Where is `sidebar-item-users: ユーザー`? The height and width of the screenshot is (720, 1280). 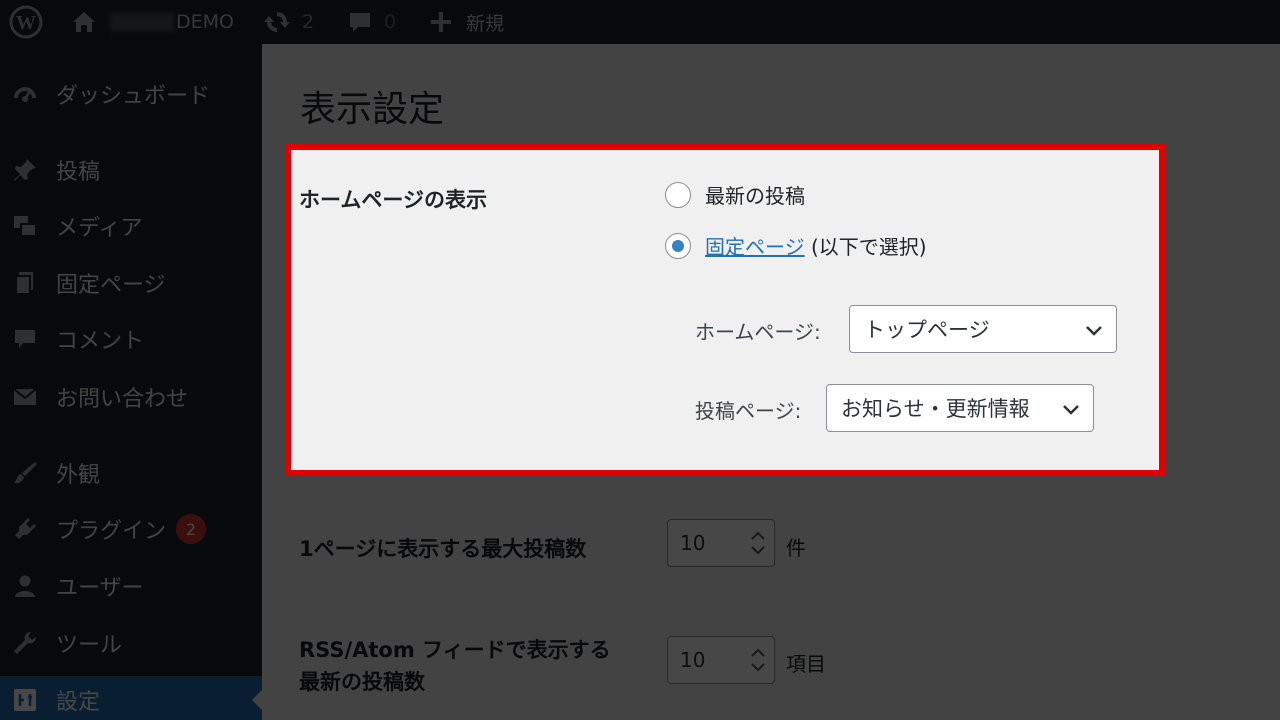
sidebar-item-users: ユーザー is located at coordinates (131, 586).